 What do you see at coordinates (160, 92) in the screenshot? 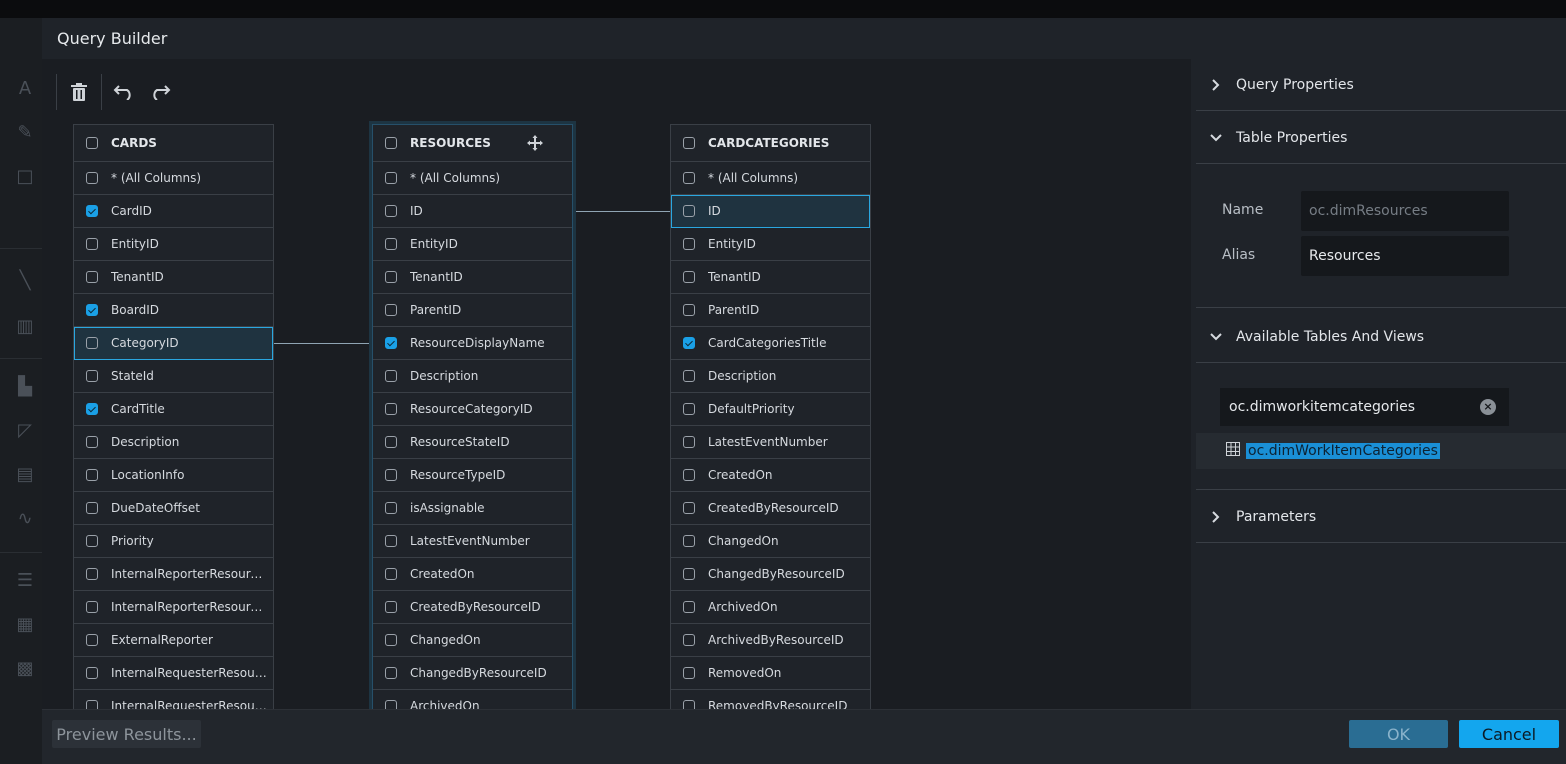
I see `redo-icon` at bounding box center [160, 92].